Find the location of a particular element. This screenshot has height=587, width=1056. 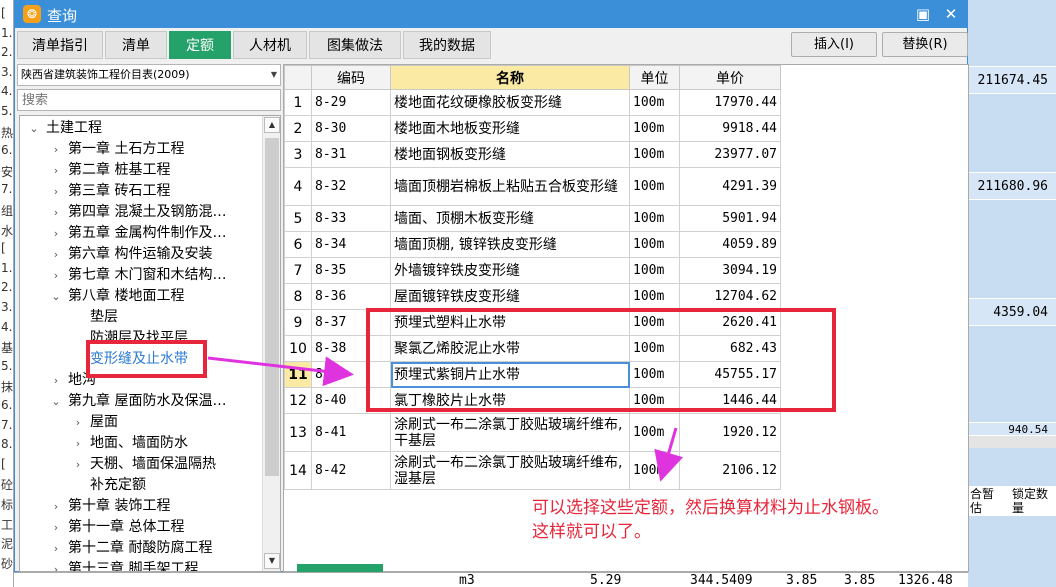

tree-item: 第三章 砖石工程 is located at coordinates (119, 191).